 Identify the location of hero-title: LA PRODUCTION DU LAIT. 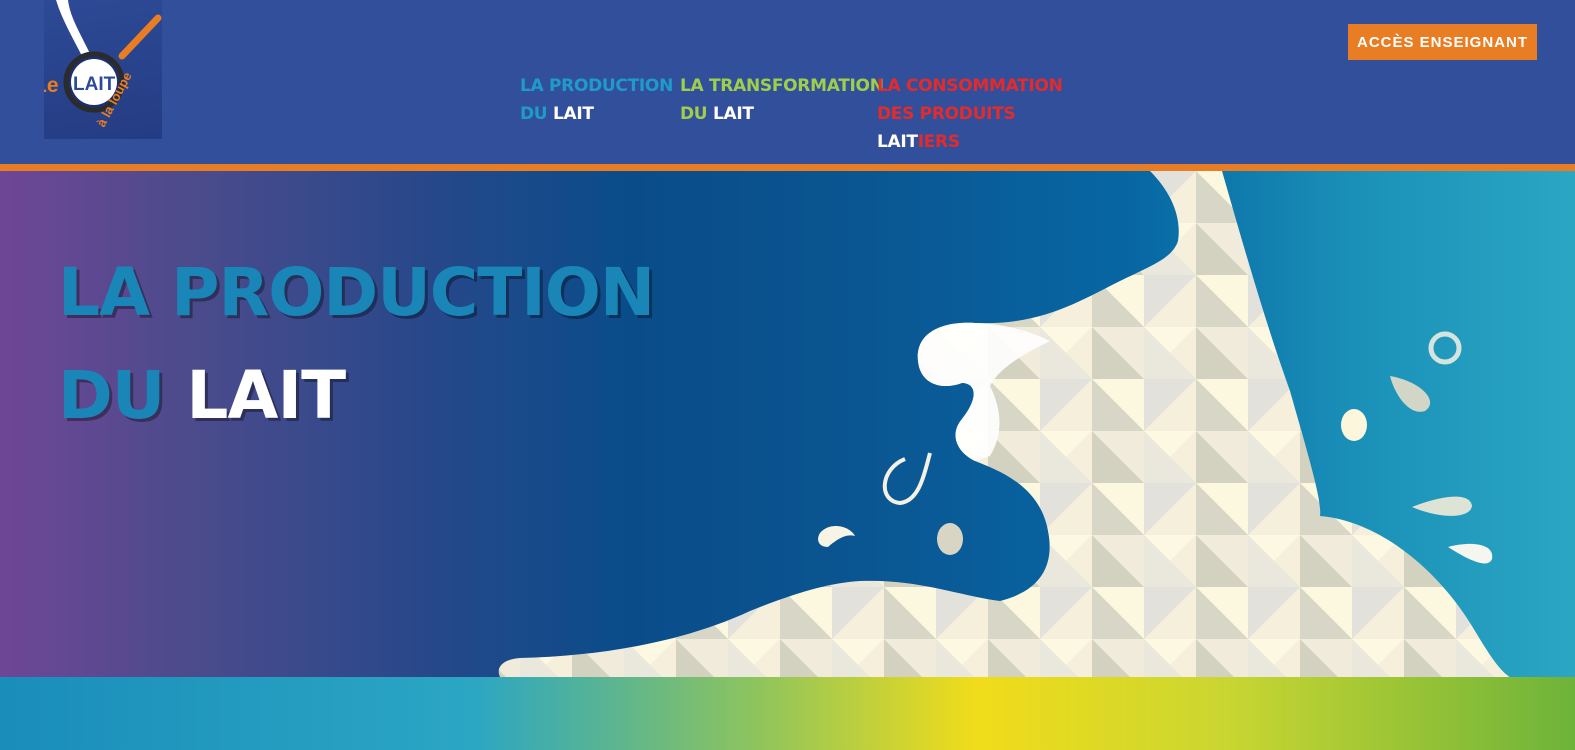
(356, 344).